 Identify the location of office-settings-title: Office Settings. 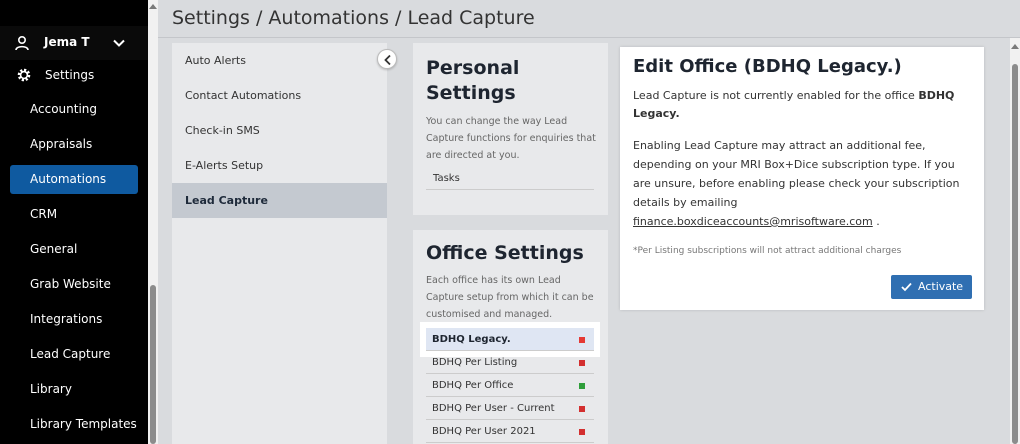
(505, 253).